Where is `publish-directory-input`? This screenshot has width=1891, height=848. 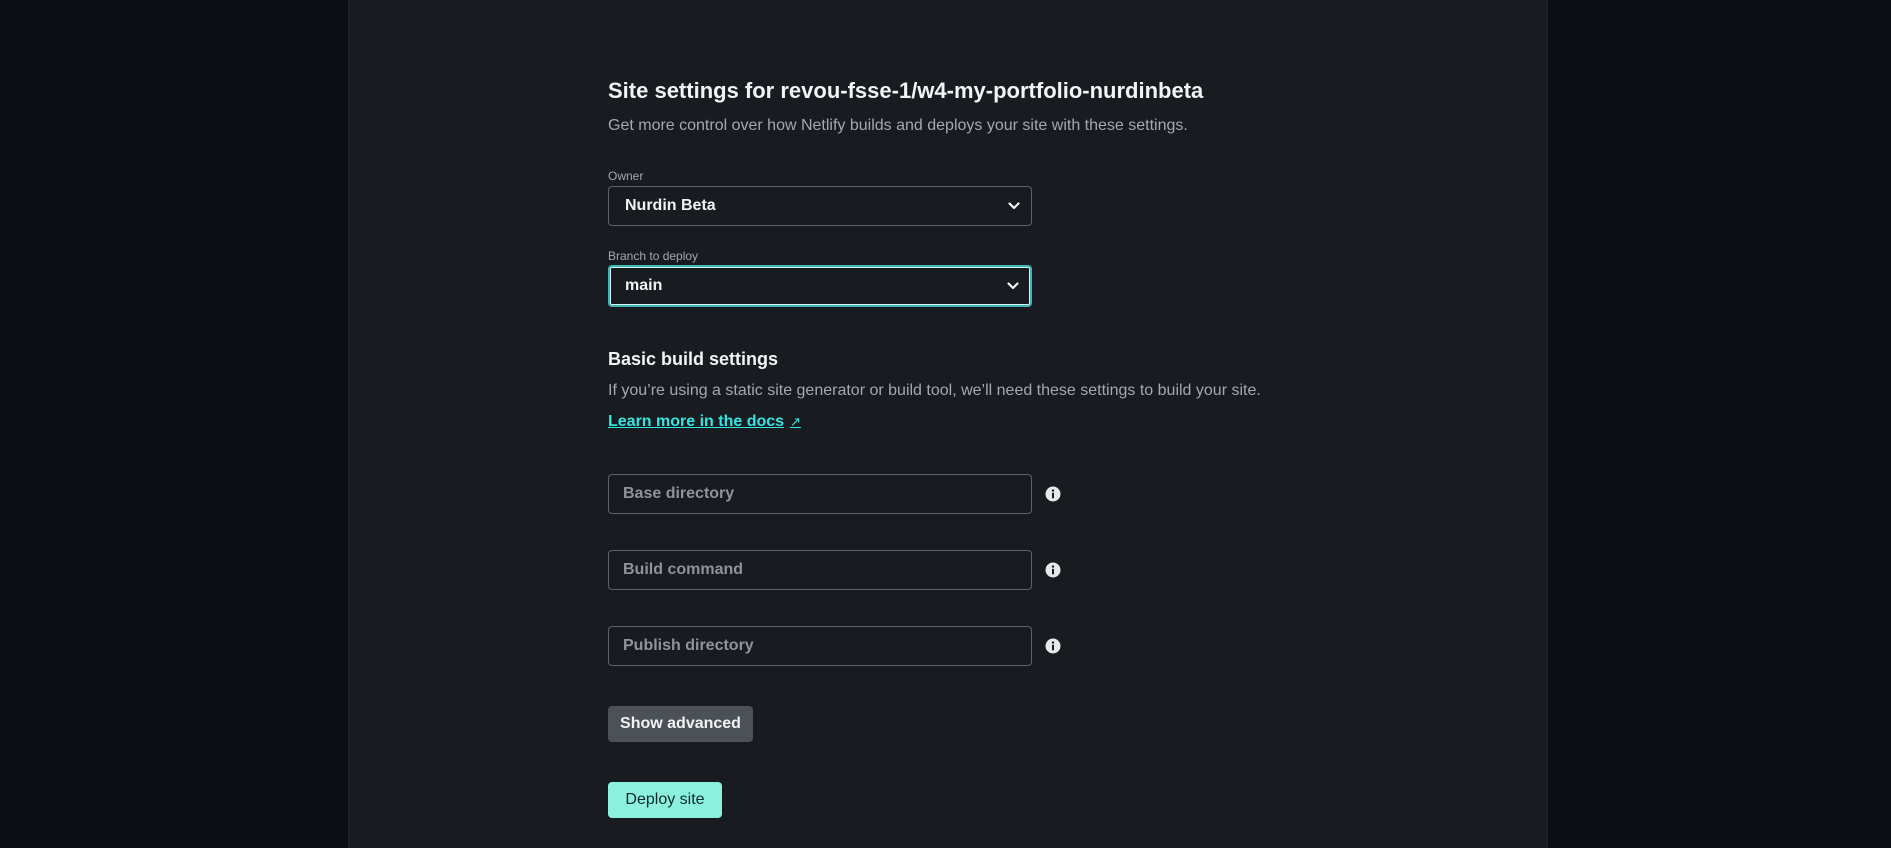
publish-directory-input is located at coordinates (820, 646).